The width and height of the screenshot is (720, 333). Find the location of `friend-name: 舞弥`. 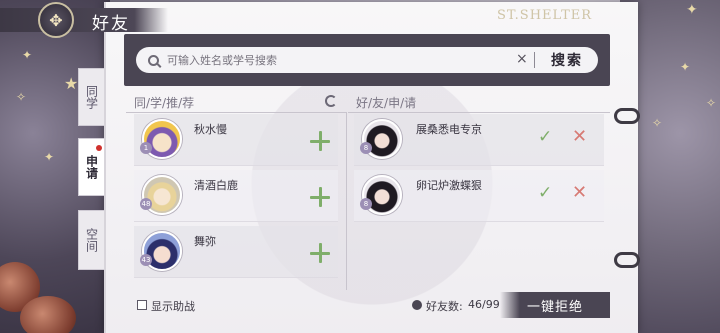

friend-name: 舞弥 is located at coordinates (205, 241).